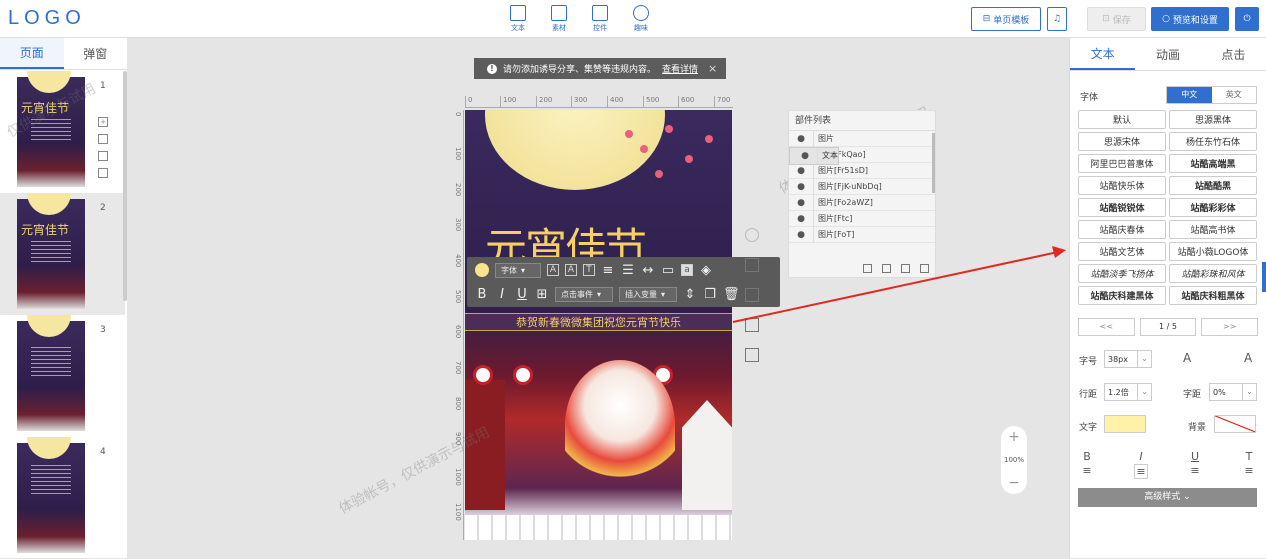 This screenshot has width=1266, height=559. What do you see at coordinates (103, 156) in the screenshot?
I see `copy-page-icon` at bounding box center [103, 156].